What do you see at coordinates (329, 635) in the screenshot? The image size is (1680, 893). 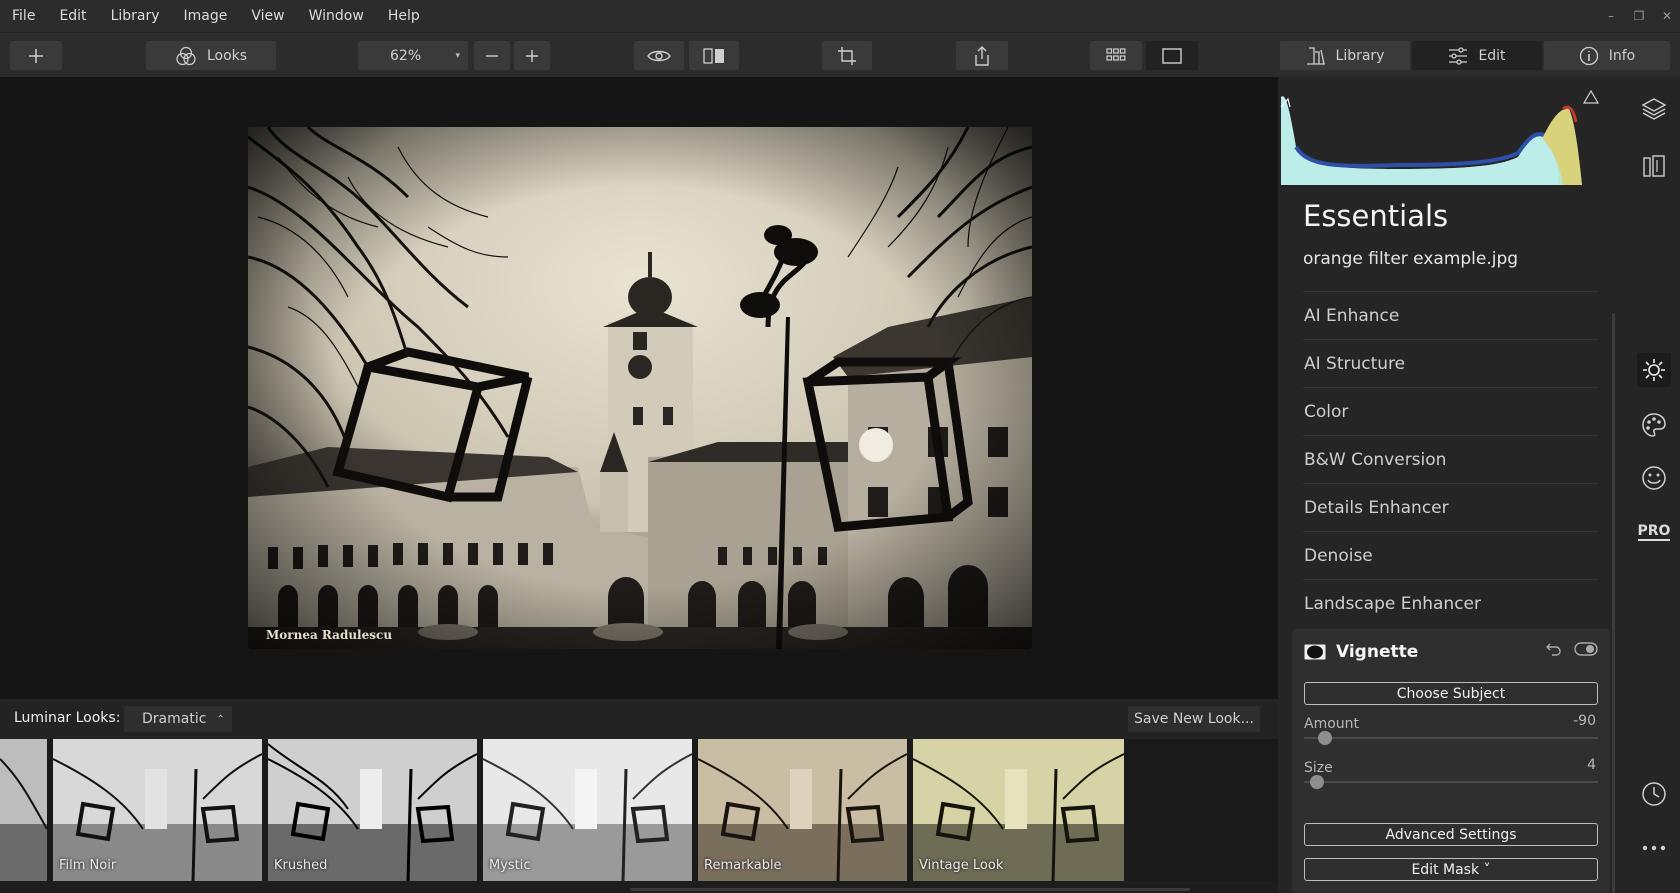 I see `photo-watermark: Mornea Radulescu` at bounding box center [329, 635].